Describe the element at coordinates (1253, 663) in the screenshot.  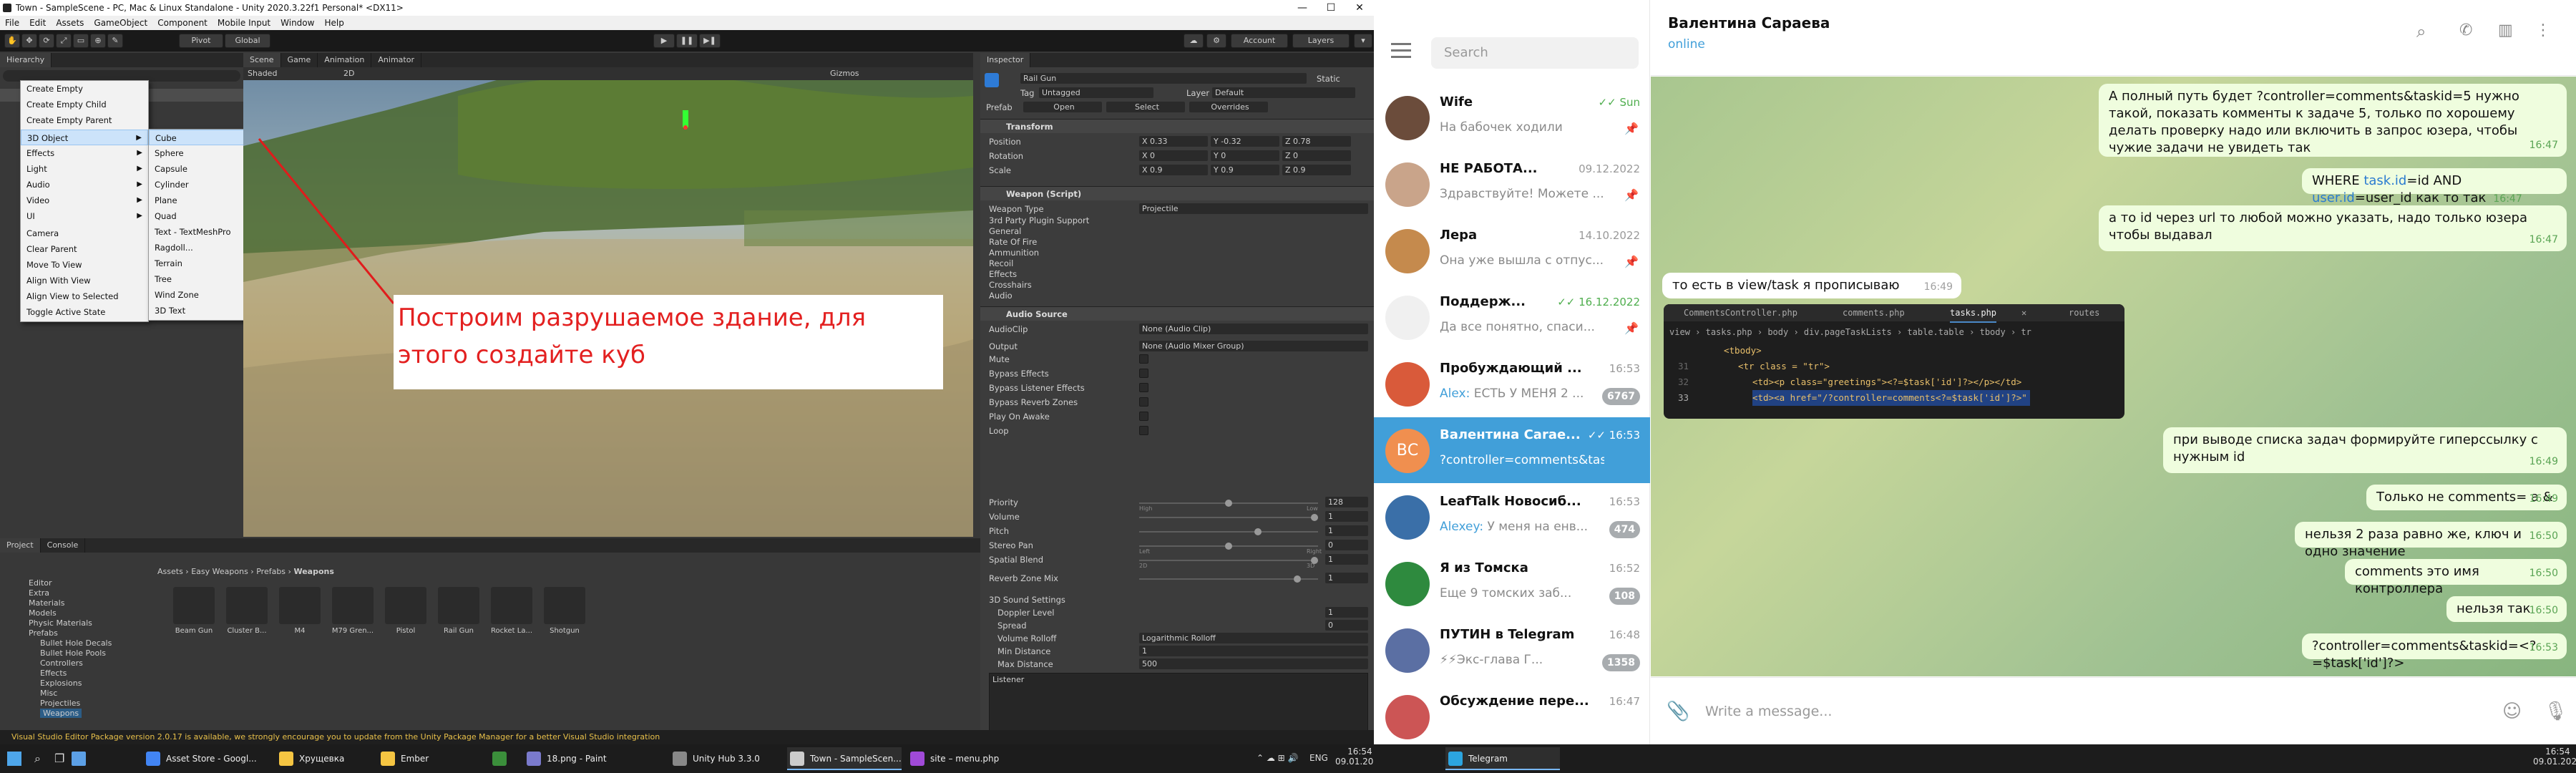
I see `max-distance-field: 500` at that location.